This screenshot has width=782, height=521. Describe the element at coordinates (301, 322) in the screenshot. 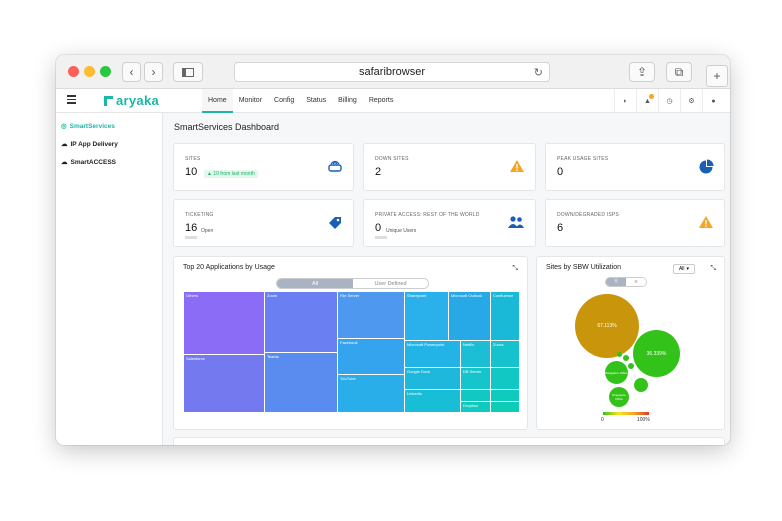

I see `treemap-tile: Zoom` at that location.